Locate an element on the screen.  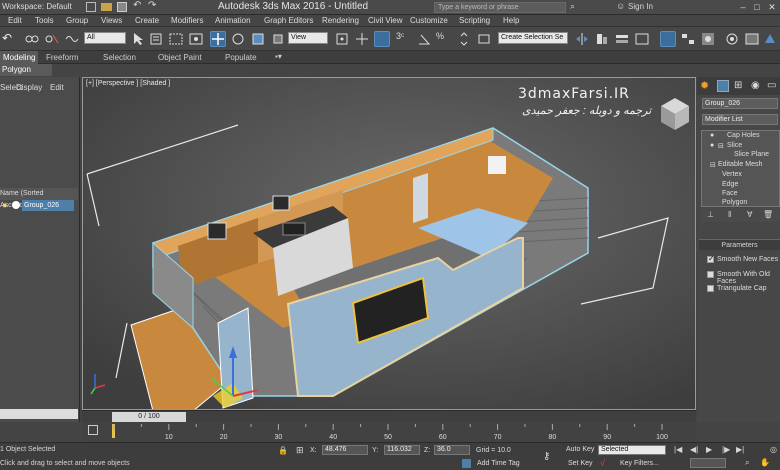
select-by-name-icon is located at coordinates (156, 39).